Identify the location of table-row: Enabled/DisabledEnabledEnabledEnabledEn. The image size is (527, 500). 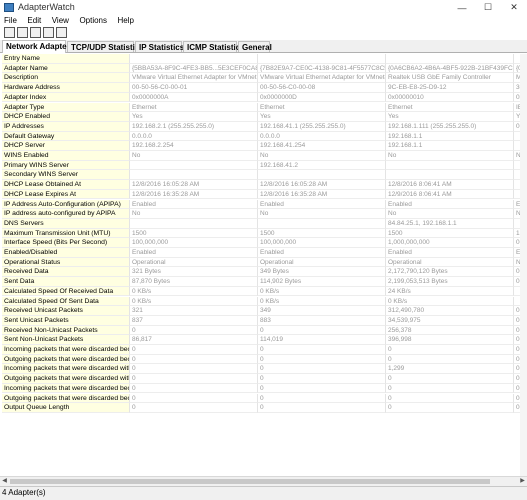
(264, 253).